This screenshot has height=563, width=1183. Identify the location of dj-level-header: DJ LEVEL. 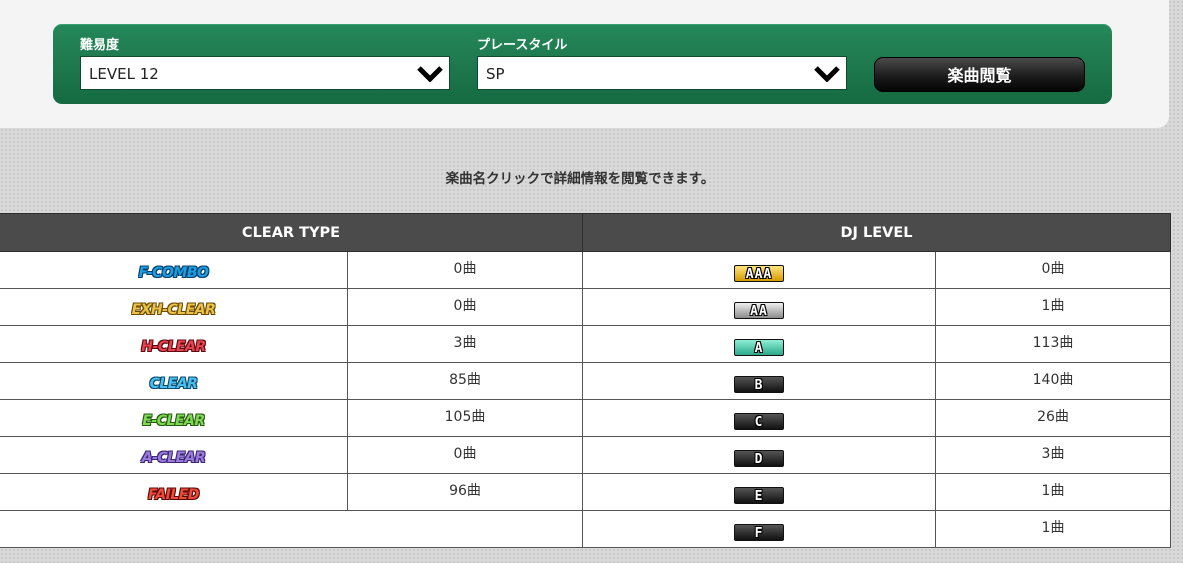
(876, 232).